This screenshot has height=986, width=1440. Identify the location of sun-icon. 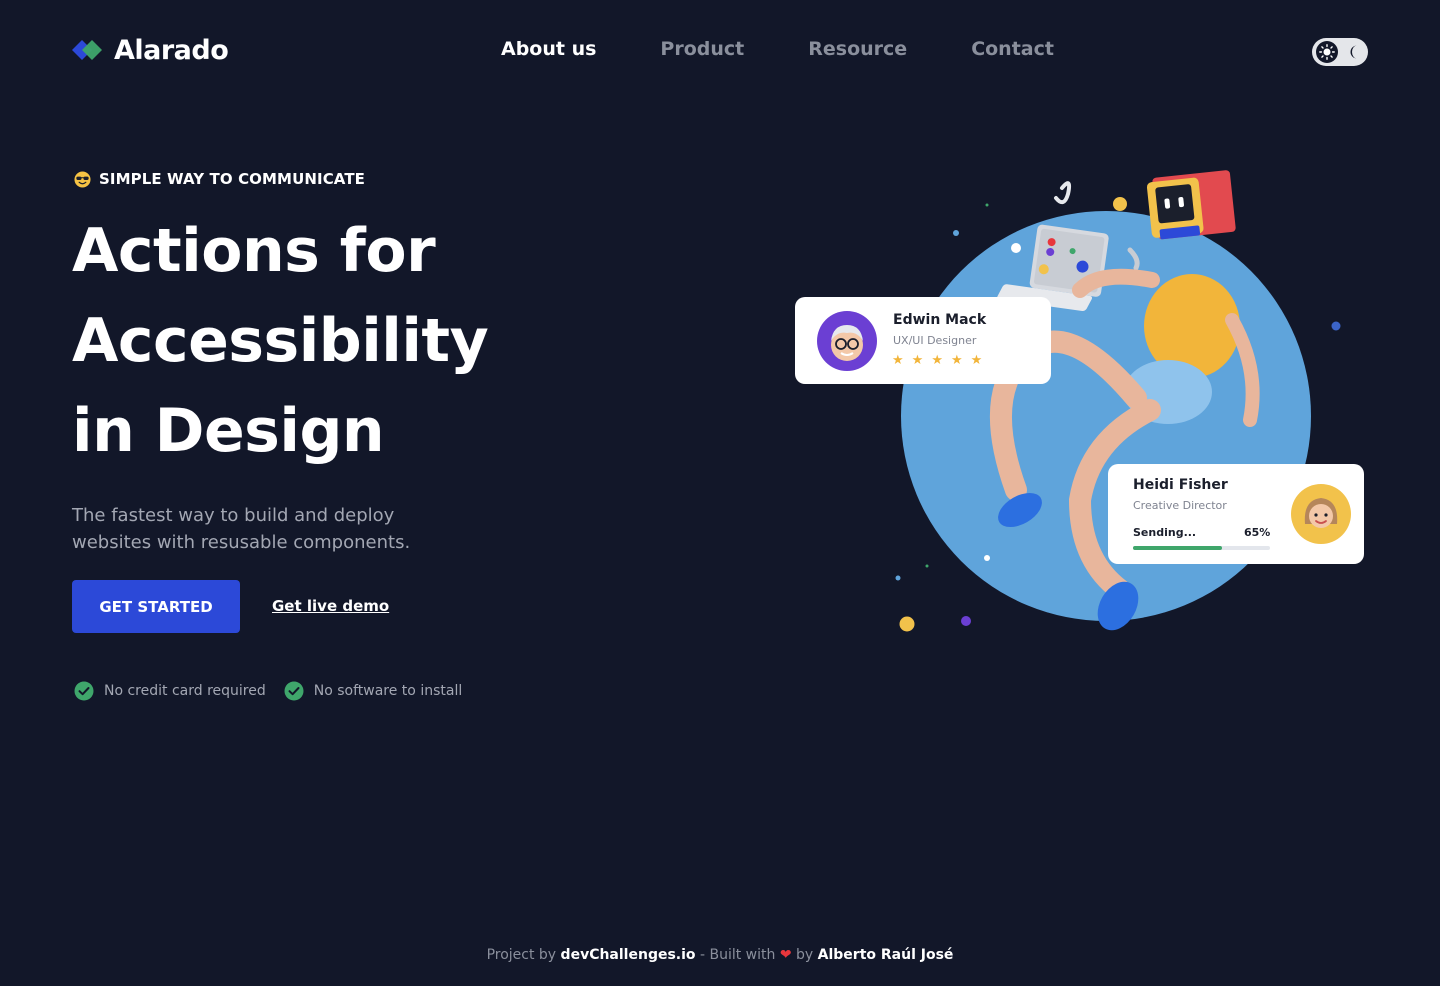
(1327, 52).